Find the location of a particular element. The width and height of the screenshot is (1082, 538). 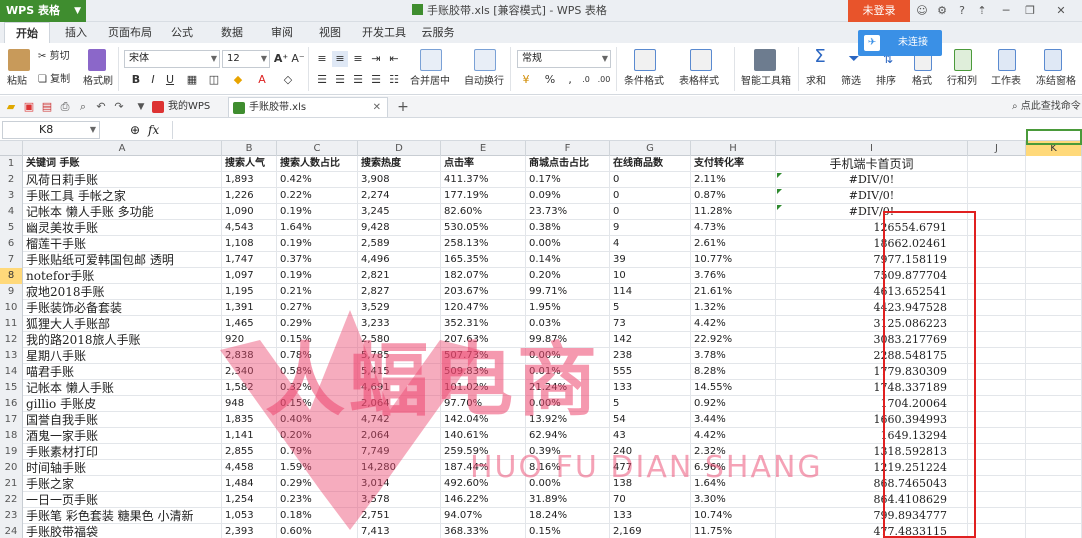

cell-g8: 10 is located at coordinates (650, 276).